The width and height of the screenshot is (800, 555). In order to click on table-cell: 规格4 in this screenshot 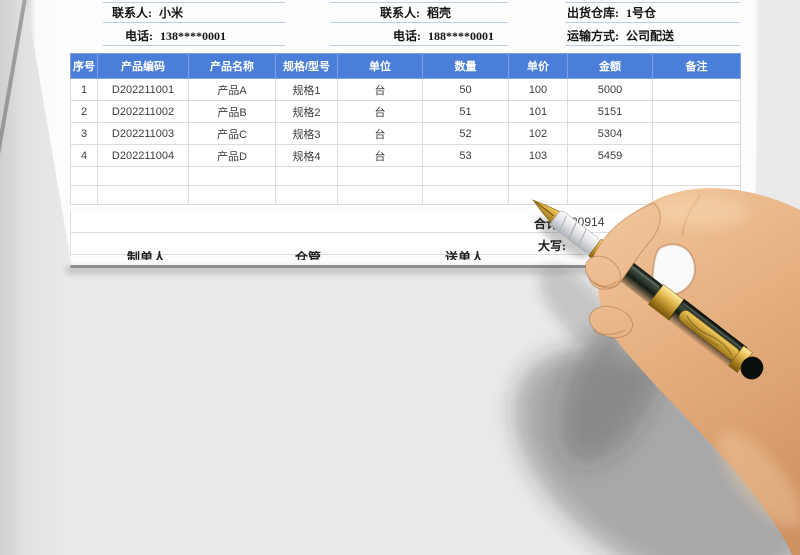, I will do `click(306, 155)`.